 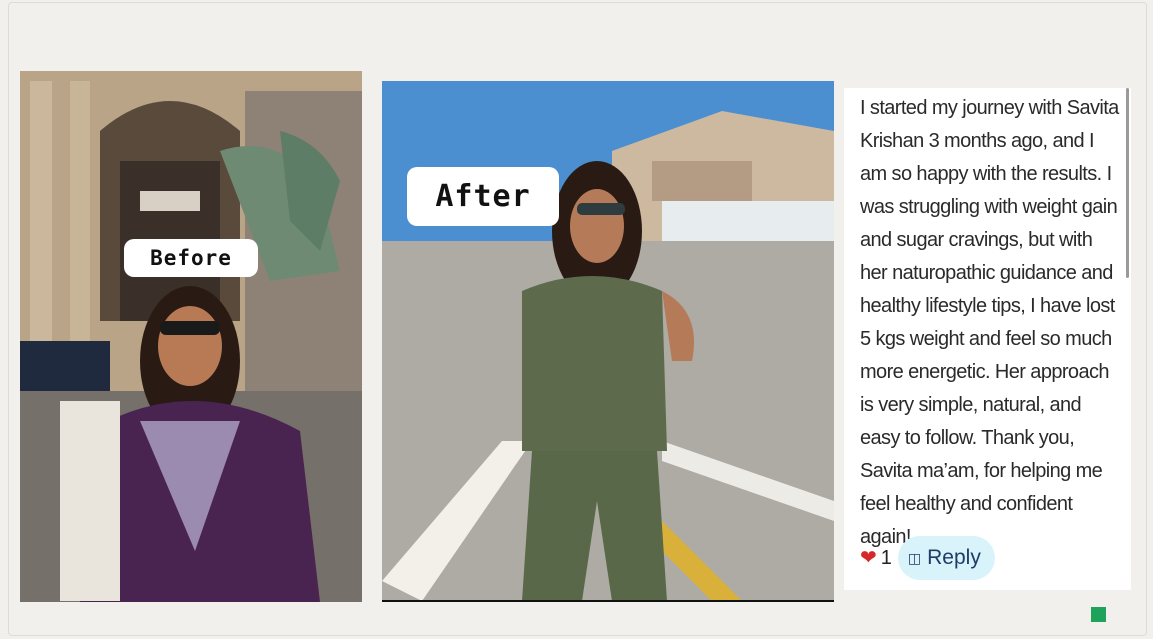 What do you see at coordinates (1098, 614) in the screenshot?
I see `status-indicator` at bounding box center [1098, 614].